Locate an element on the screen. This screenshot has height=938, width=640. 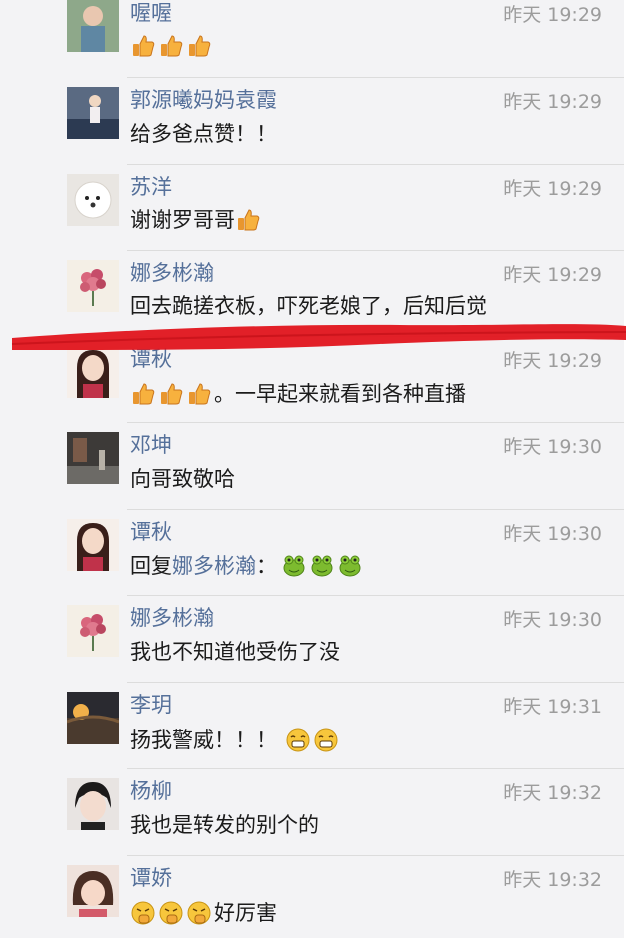
comment-text: 。一早起来就看到各种直播 is located at coordinates (298, 394).